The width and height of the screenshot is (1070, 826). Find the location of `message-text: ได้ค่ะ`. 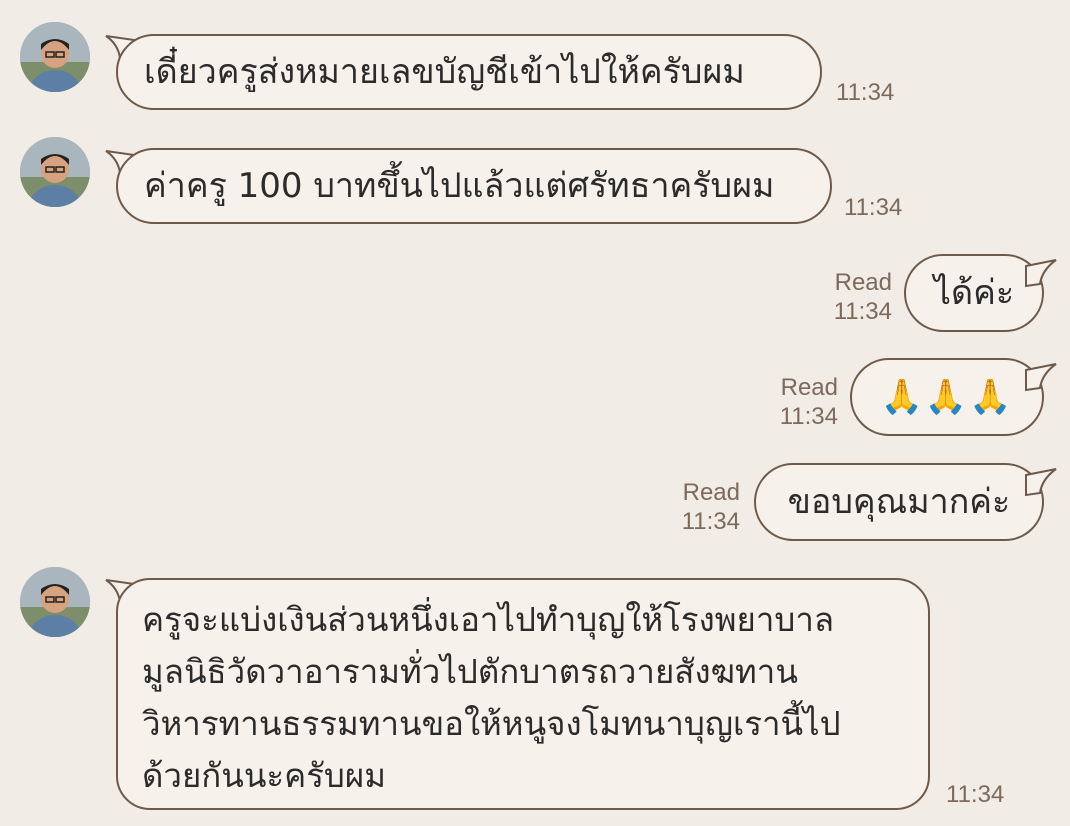

message-text: ได้ค่ะ is located at coordinates (974, 293).